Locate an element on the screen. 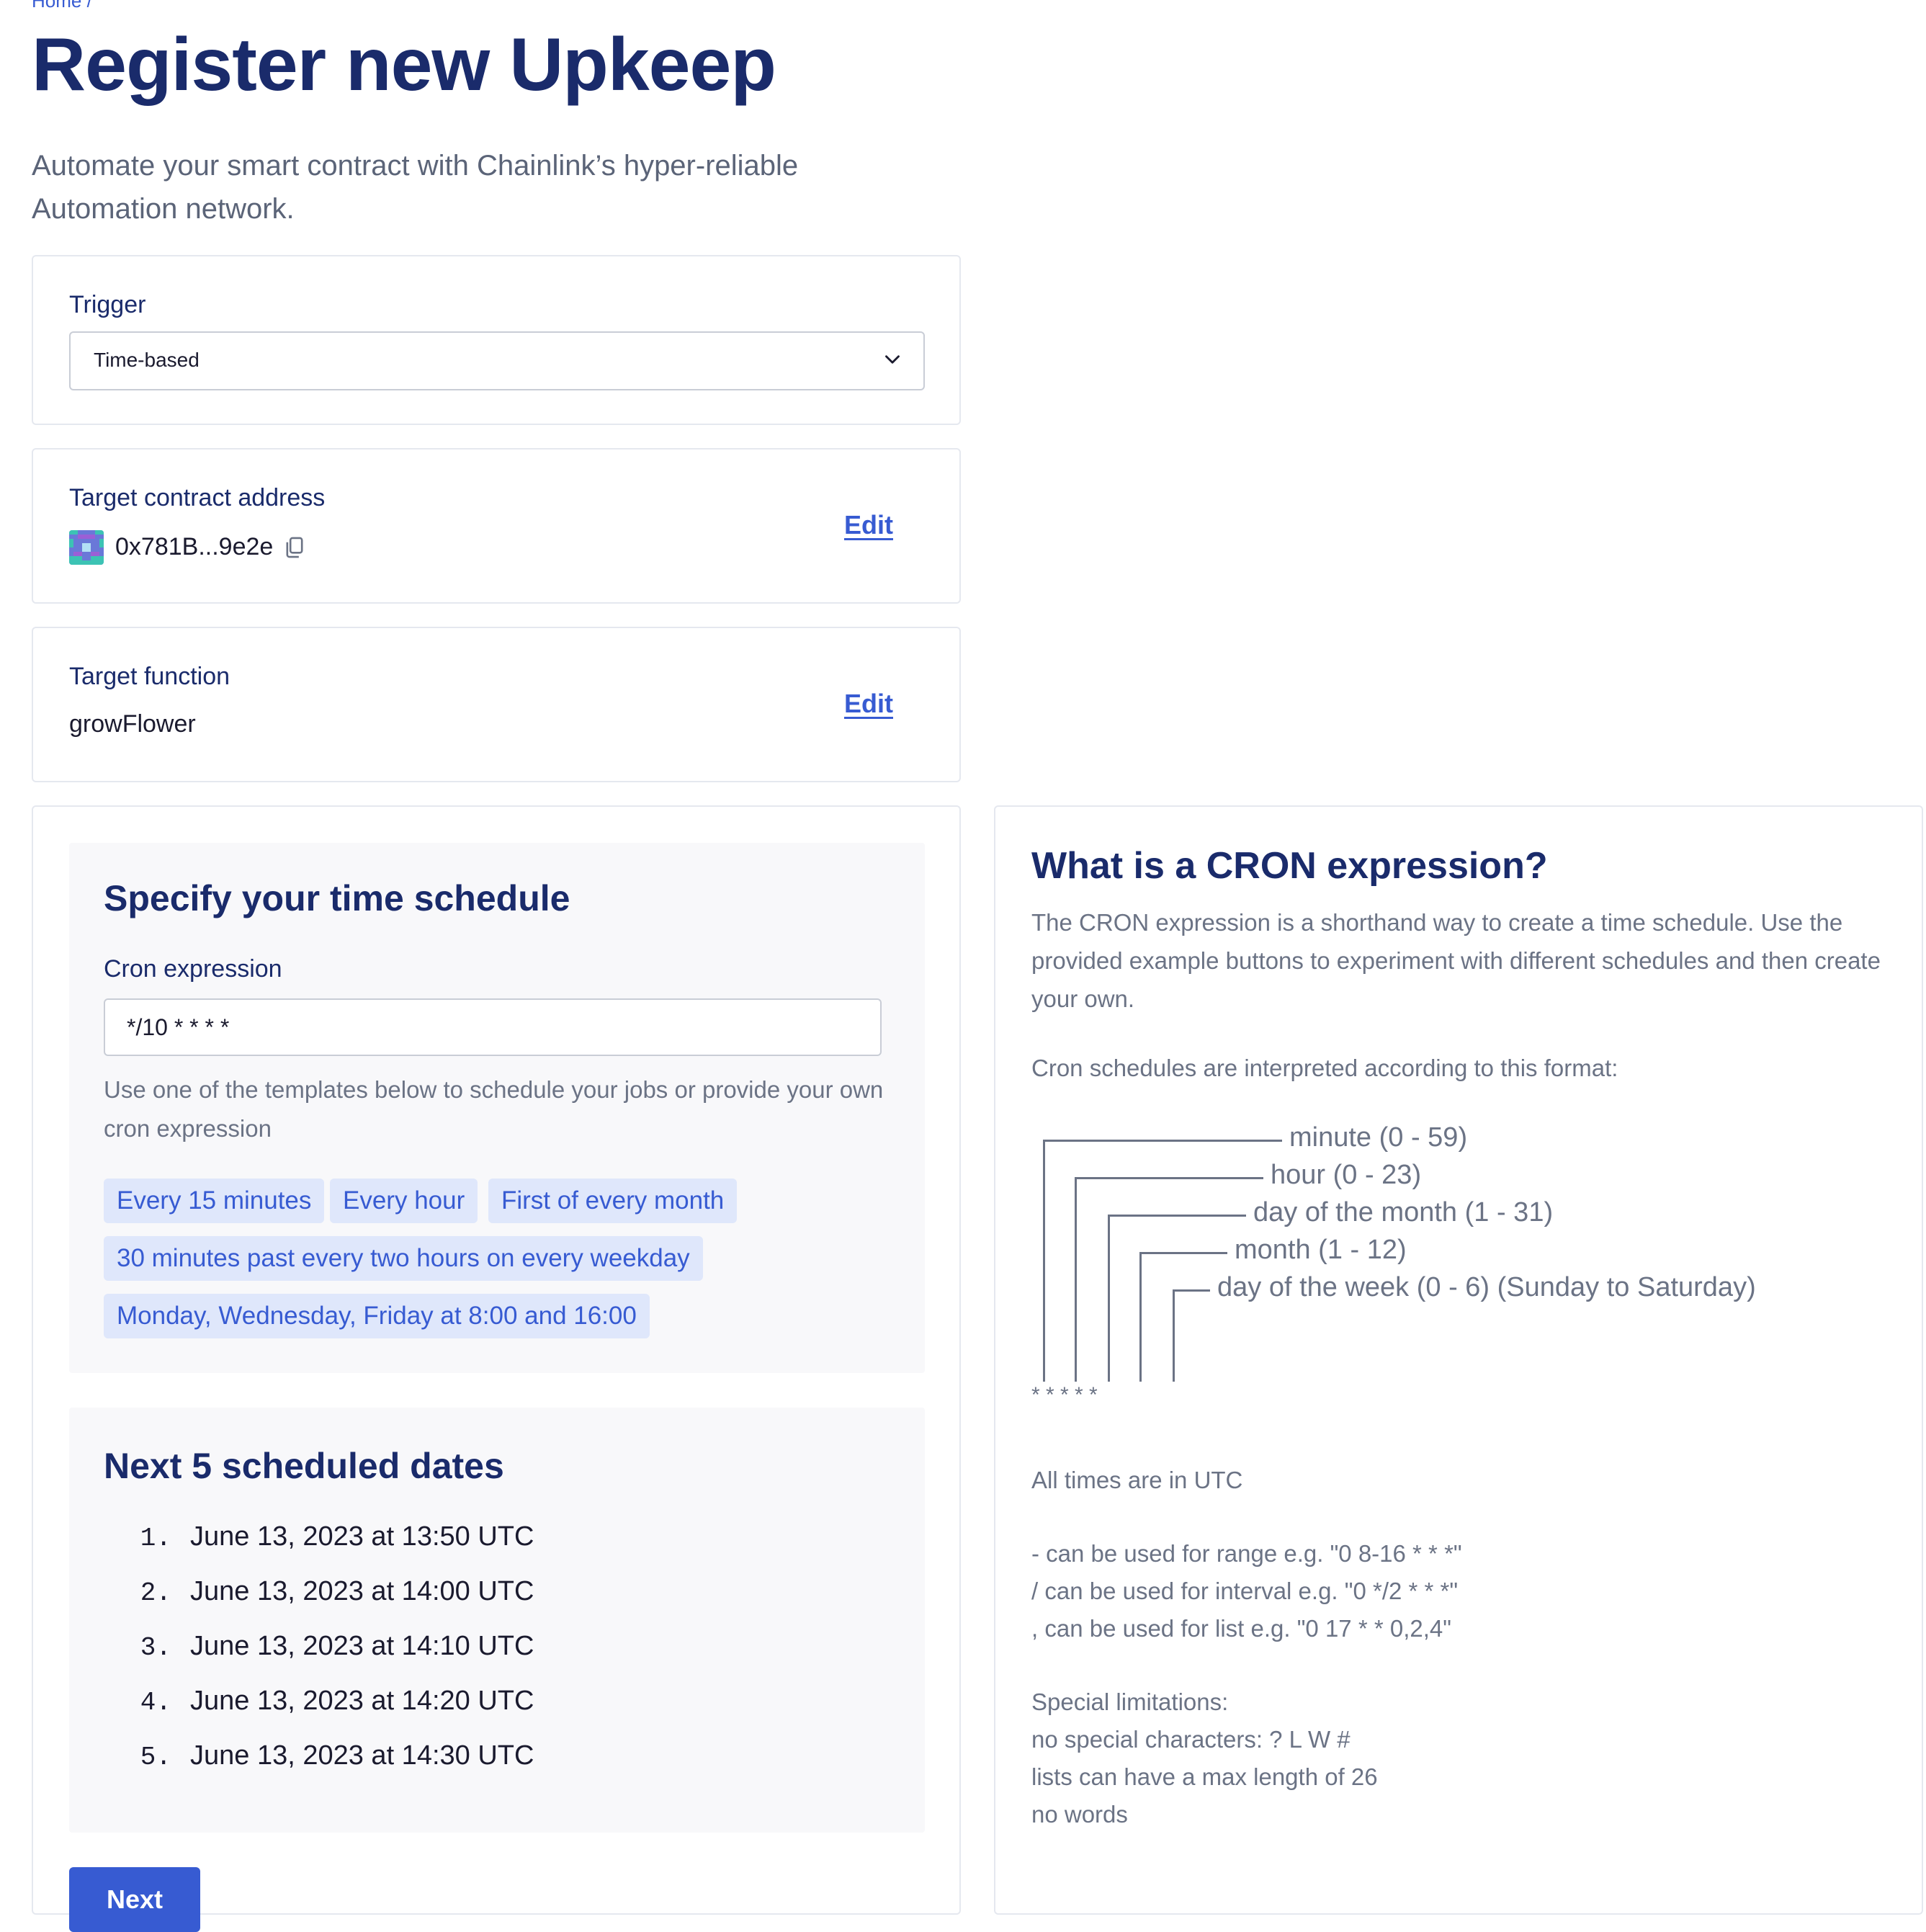 This screenshot has height=1932, width=1926. utc-note: All times are in UTC is located at coordinates (1137, 1480).